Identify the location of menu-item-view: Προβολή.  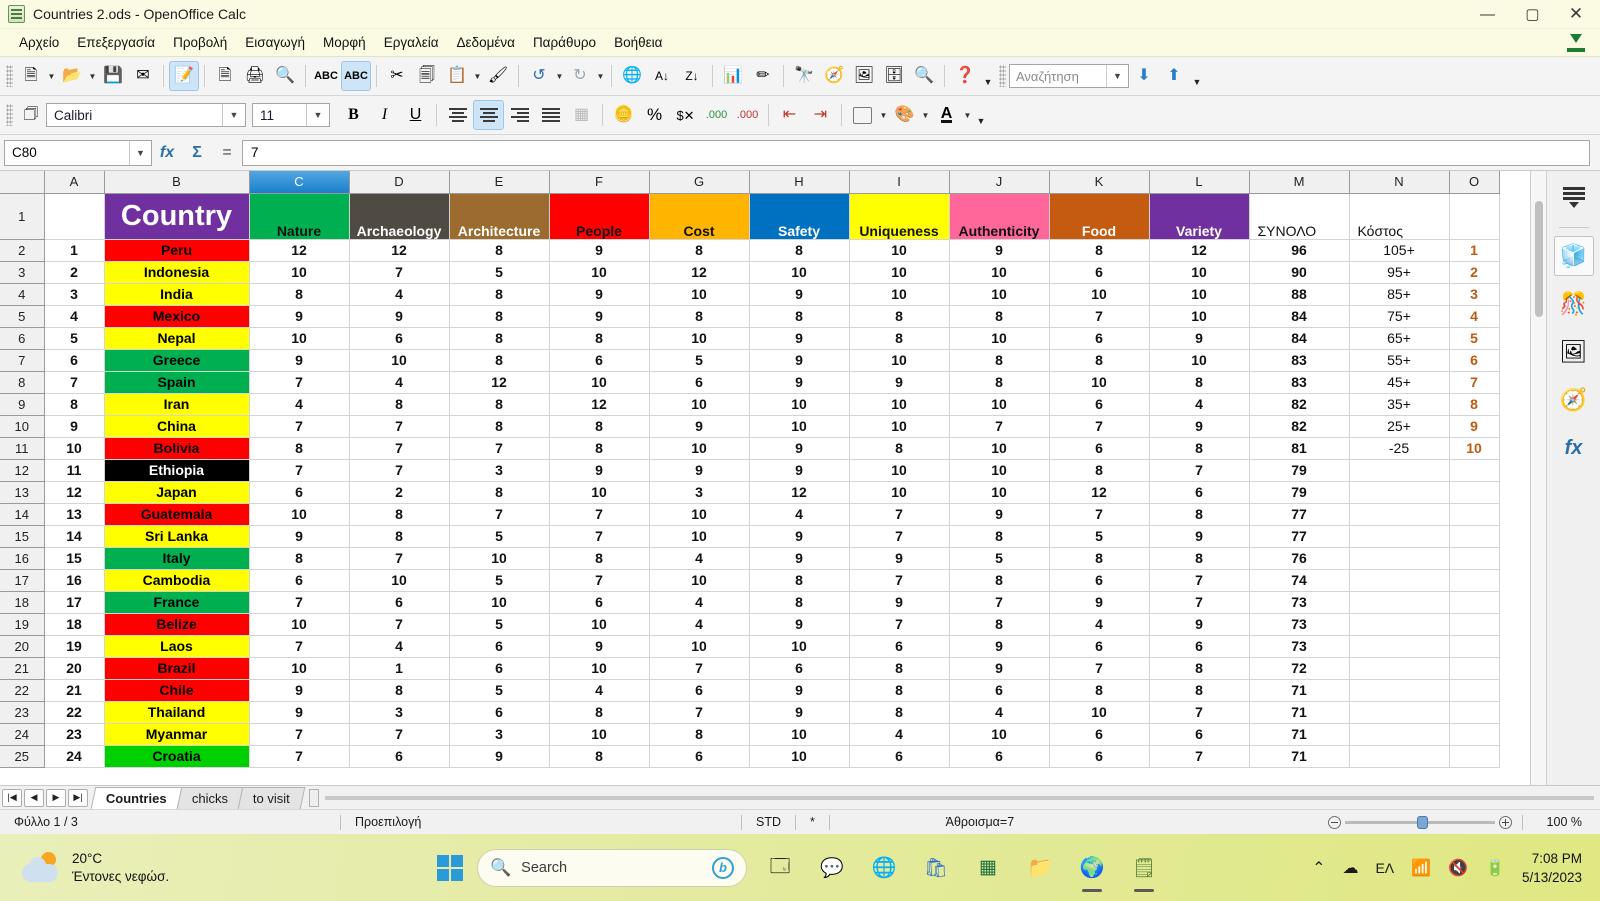
(200, 42).